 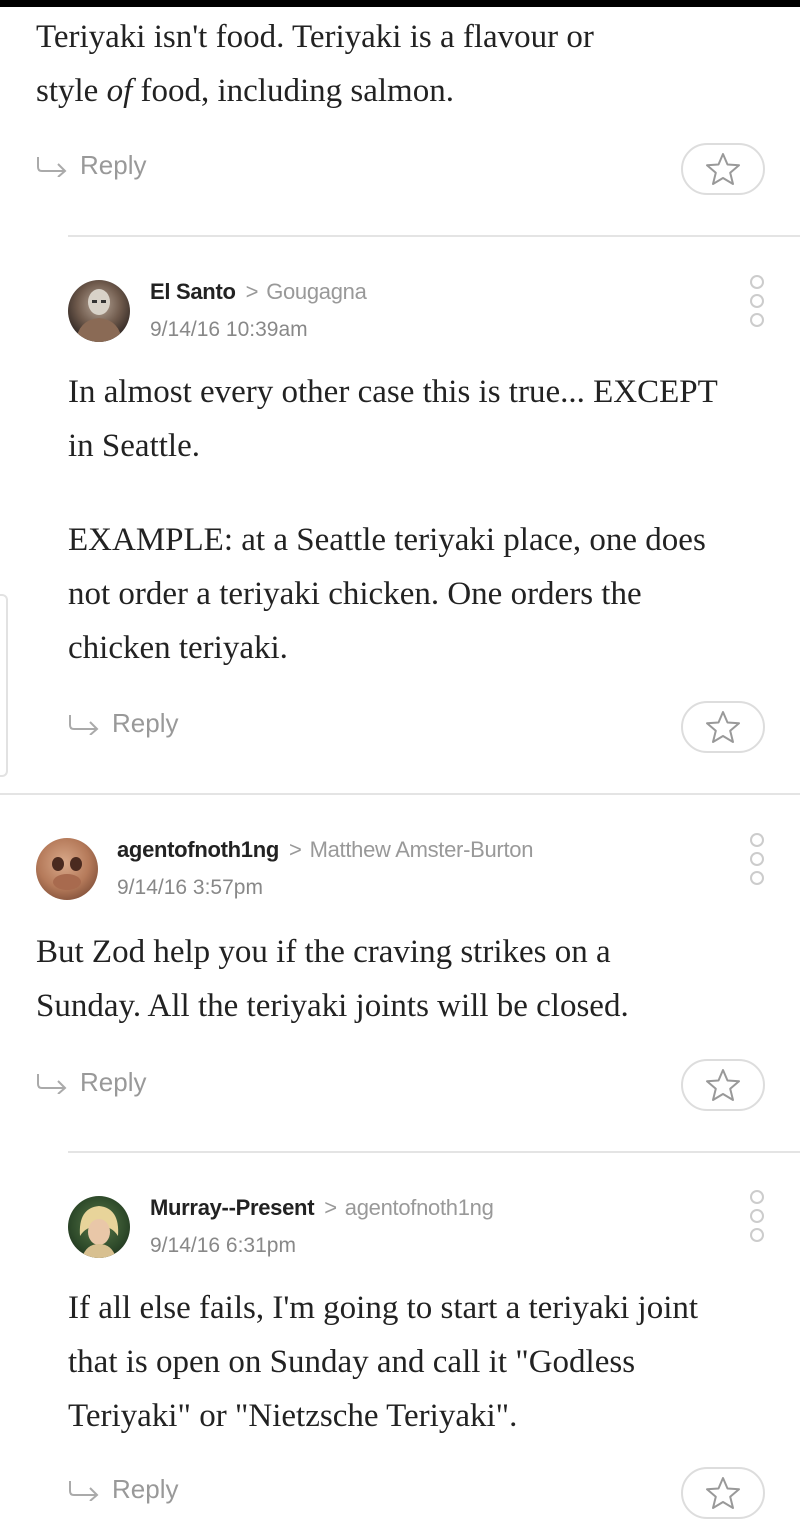 I want to click on comment-author-line: Murray--Present > agentofnoth1ng, so click(x=322, y=1208).